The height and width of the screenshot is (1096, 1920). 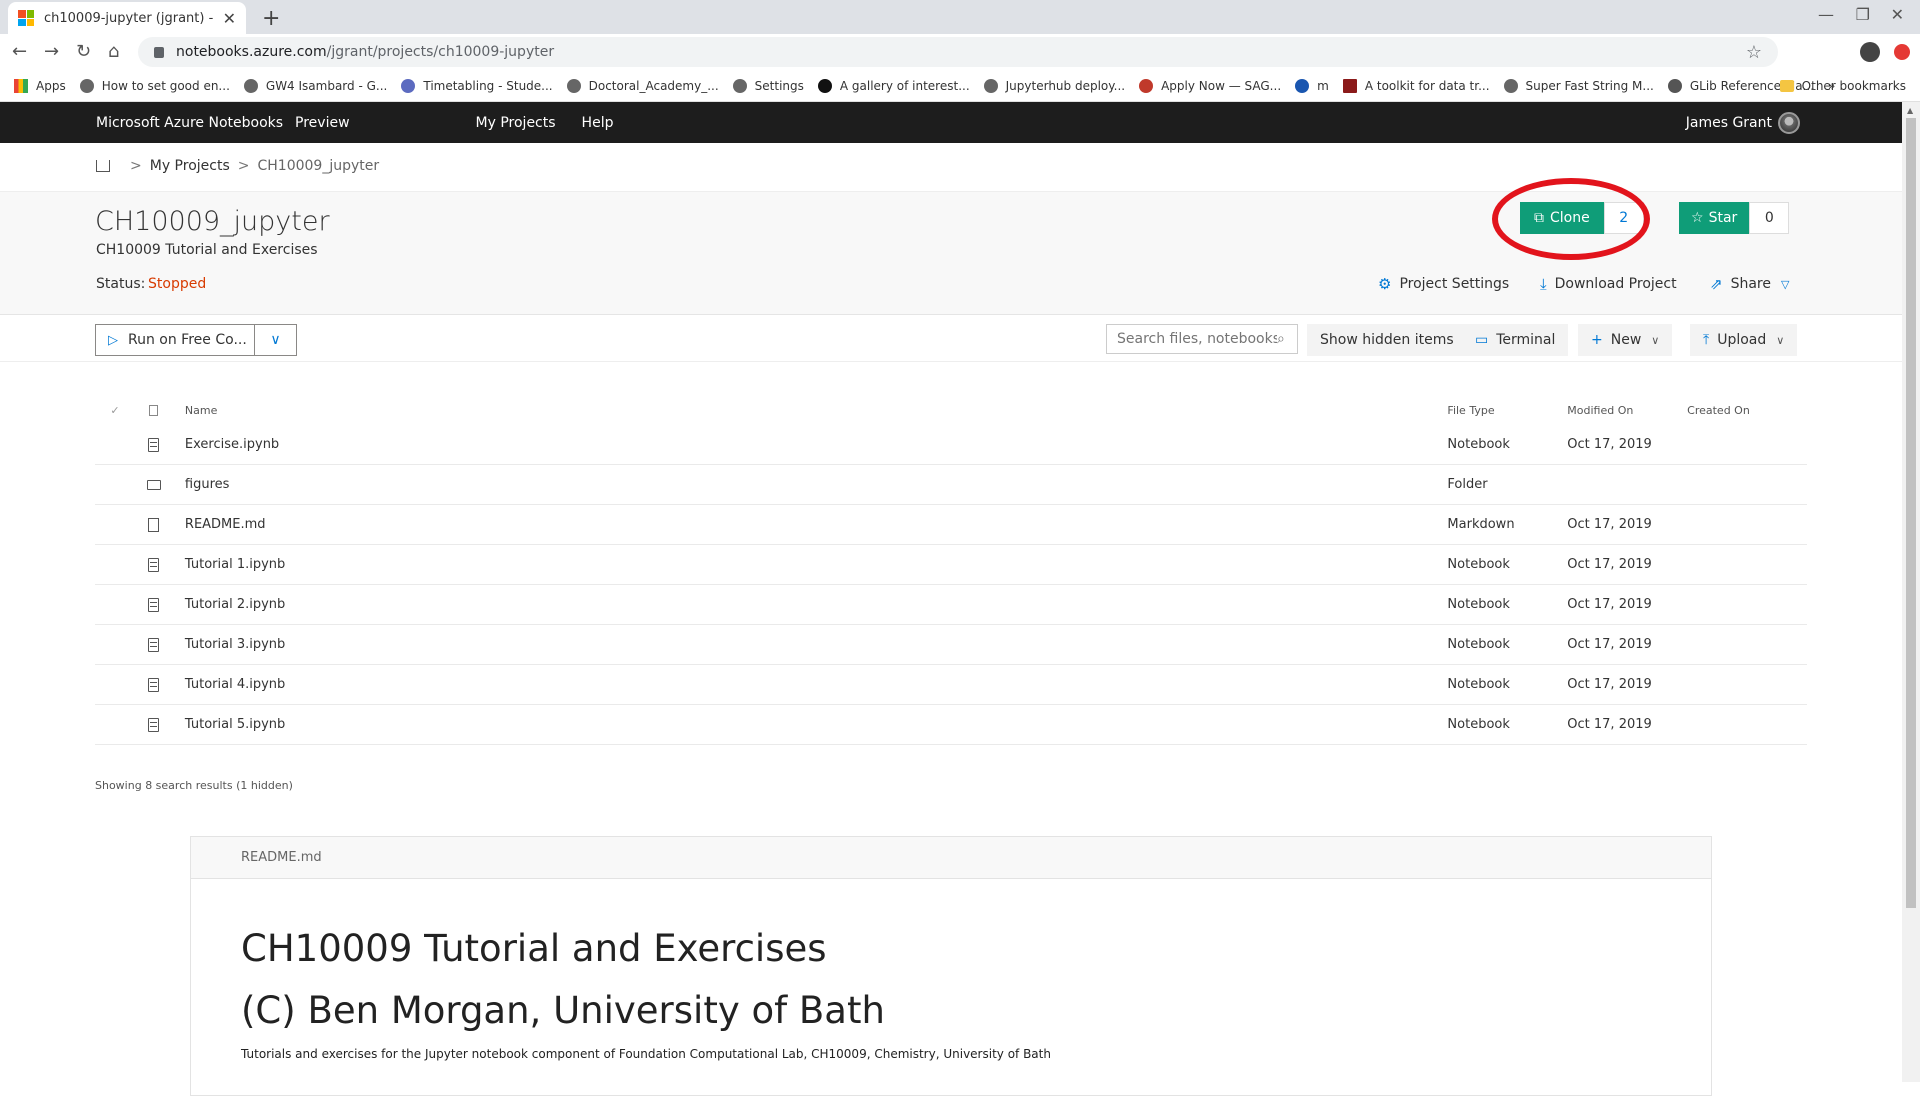 What do you see at coordinates (1747, 410) in the screenshot?
I see `column-created: Created On` at bounding box center [1747, 410].